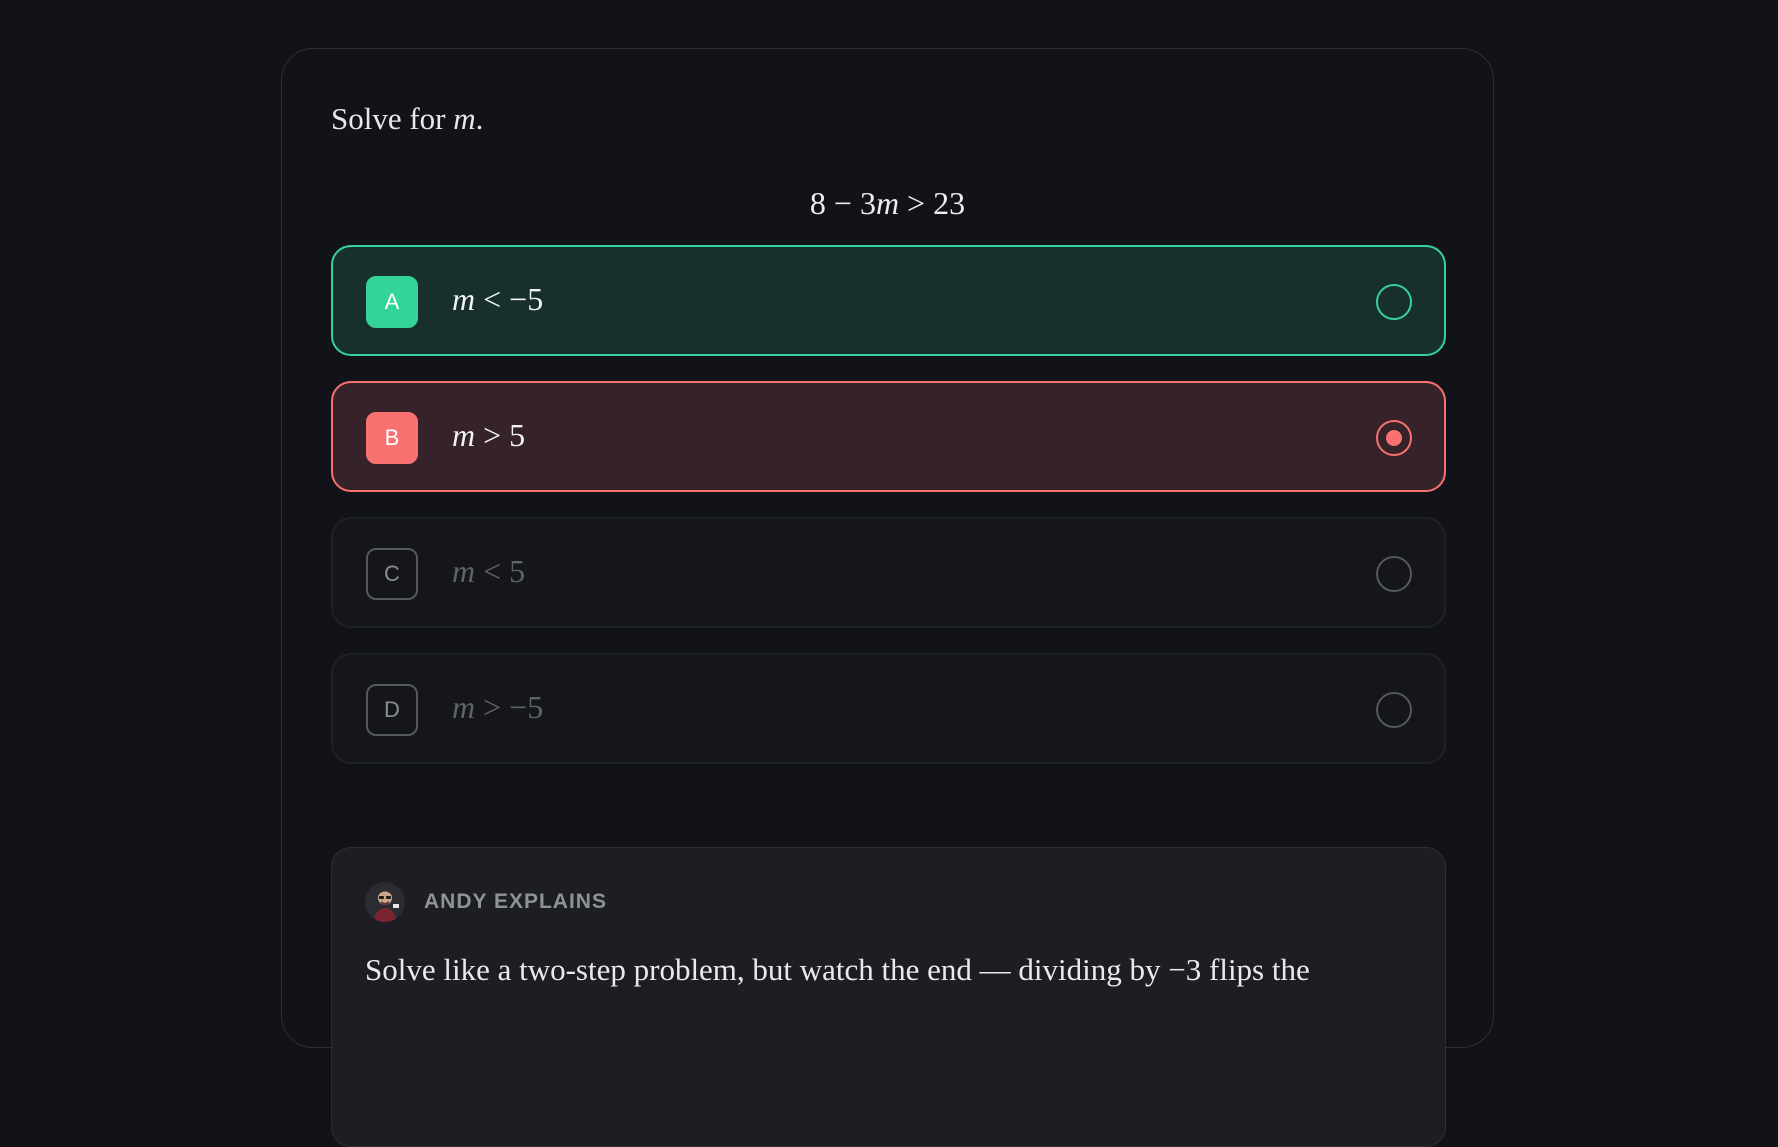 The width and height of the screenshot is (1778, 1147). I want to click on radio-selected-icon, so click(1394, 438).